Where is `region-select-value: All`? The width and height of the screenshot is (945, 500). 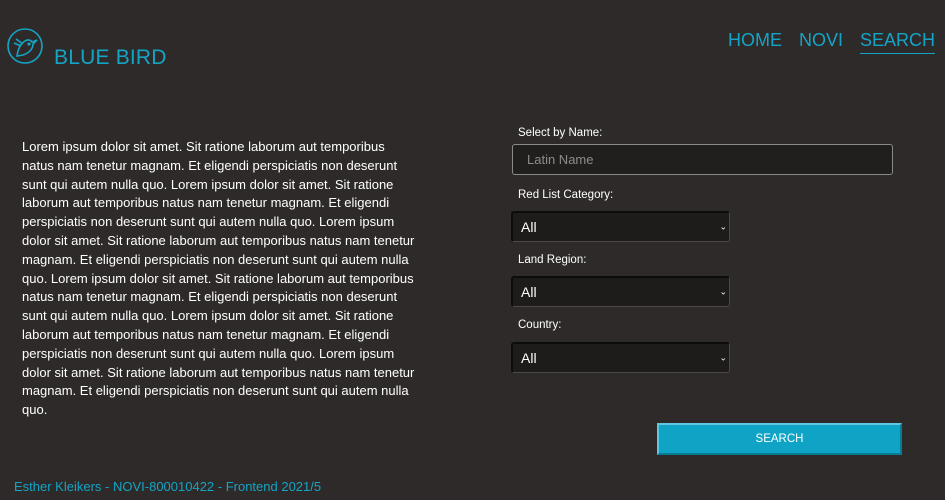
region-select-value: All is located at coordinates (529, 292).